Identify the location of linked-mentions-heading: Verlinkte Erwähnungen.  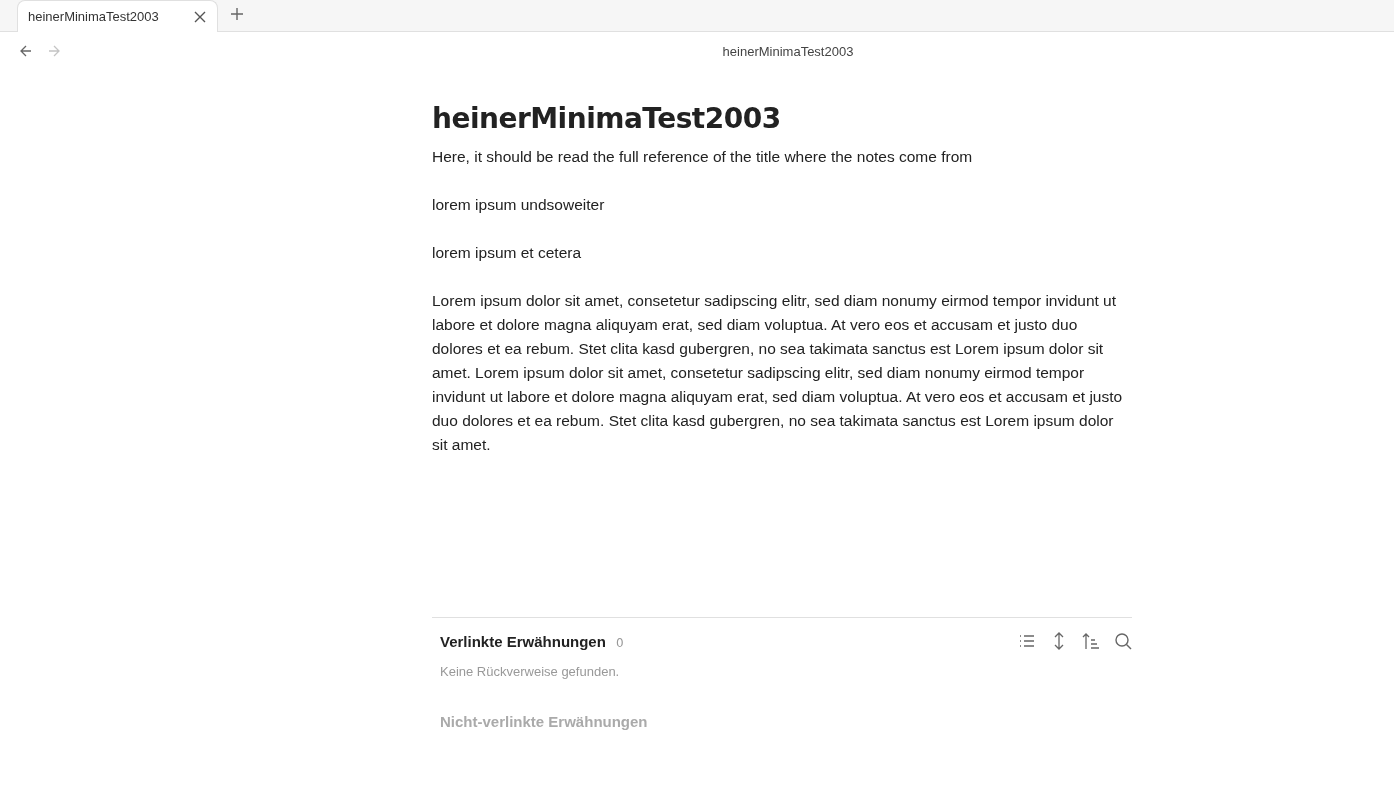
(523, 641).